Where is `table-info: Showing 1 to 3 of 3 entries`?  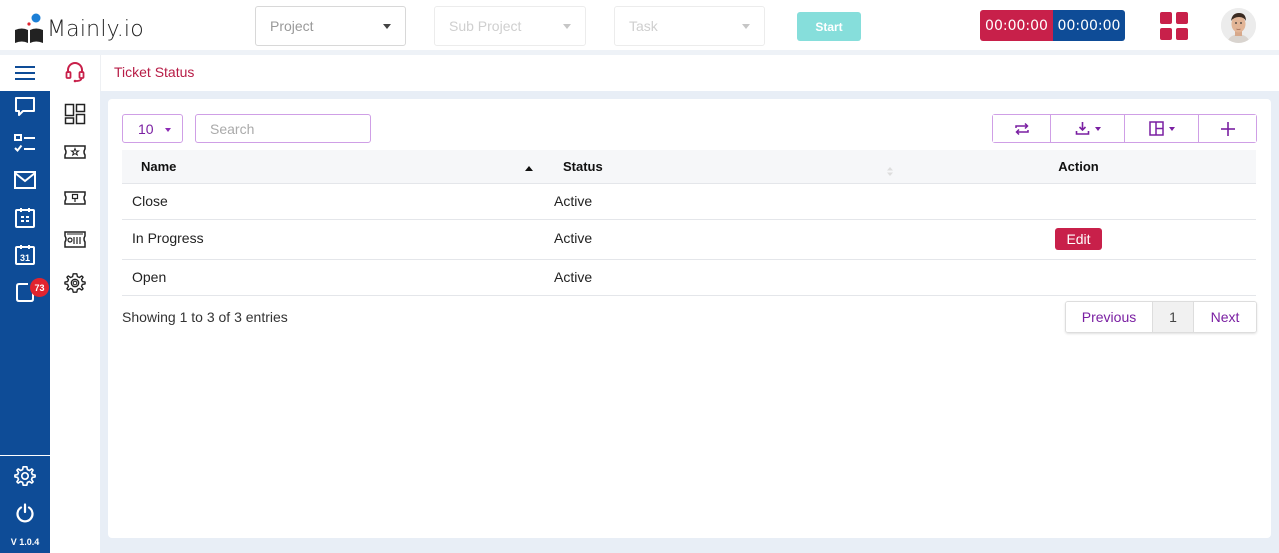 table-info: Showing 1 to 3 of 3 entries is located at coordinates (205, 317).